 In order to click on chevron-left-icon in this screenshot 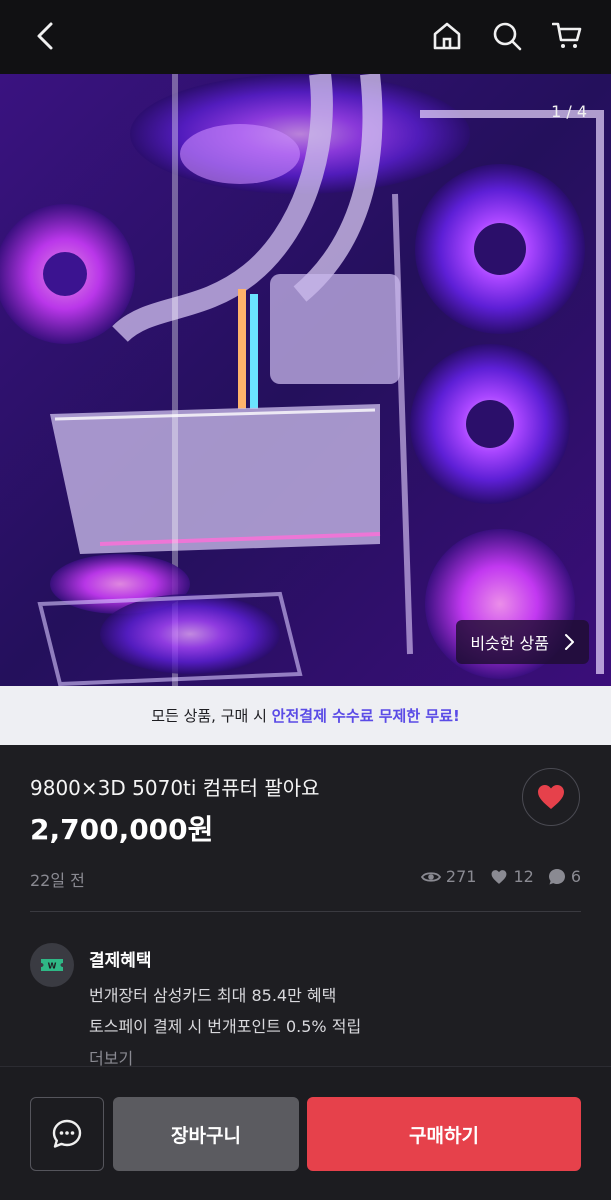, I will do `click(45, 36)`.